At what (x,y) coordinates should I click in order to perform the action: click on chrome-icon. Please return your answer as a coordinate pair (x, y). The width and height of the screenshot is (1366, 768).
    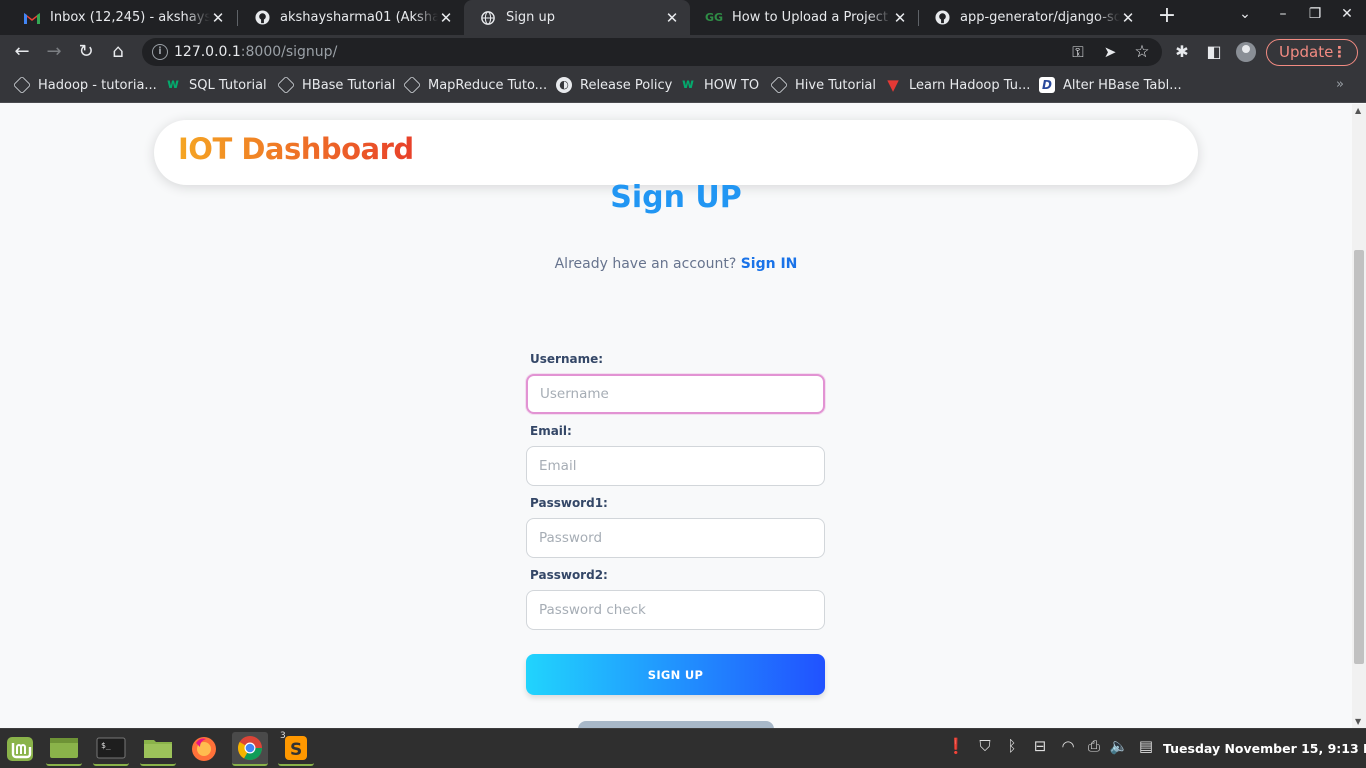
    Looking at the image, I should click on (250, 749).